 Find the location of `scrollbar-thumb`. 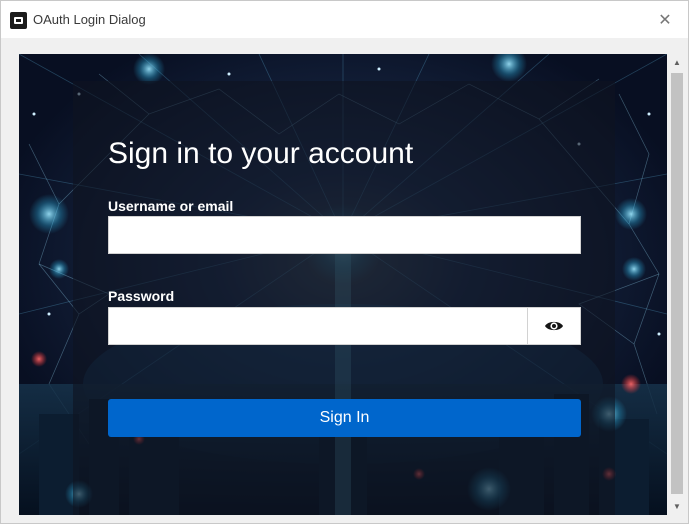

scrollbar-thumb is located at coordinates (677, 283).